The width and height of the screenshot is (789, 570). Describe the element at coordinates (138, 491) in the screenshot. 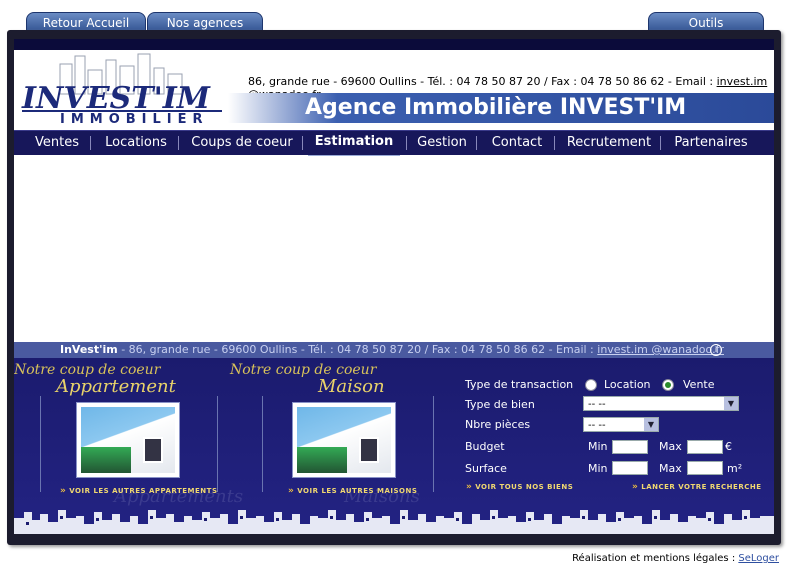

I see `coup1-link: » VOIR LES AUTRES APPARTEMENTS` at that location.